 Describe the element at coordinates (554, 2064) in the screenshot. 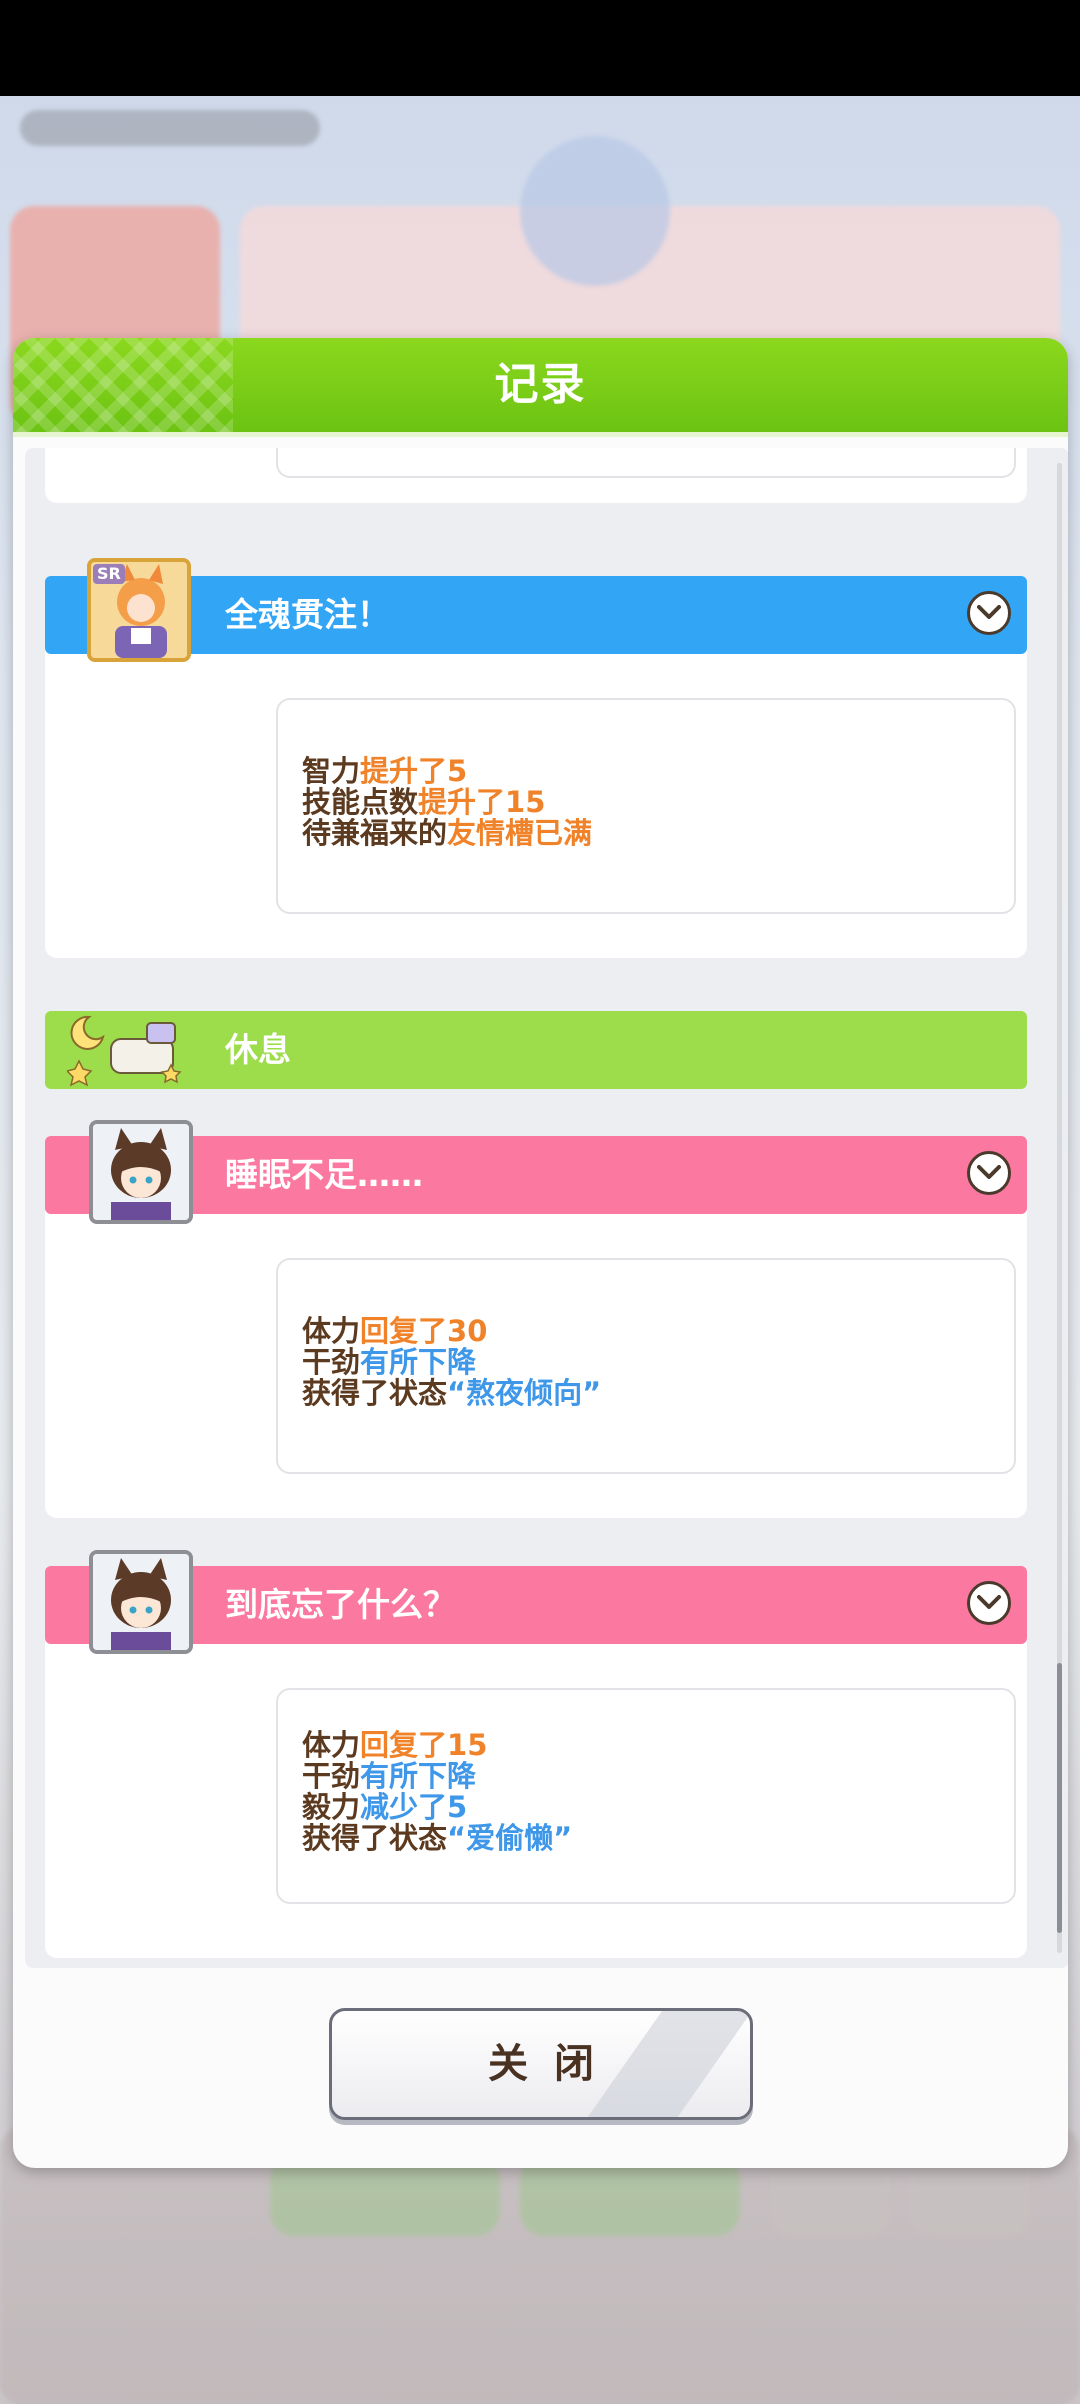

I see `close-button-label: 关闭` at that location.